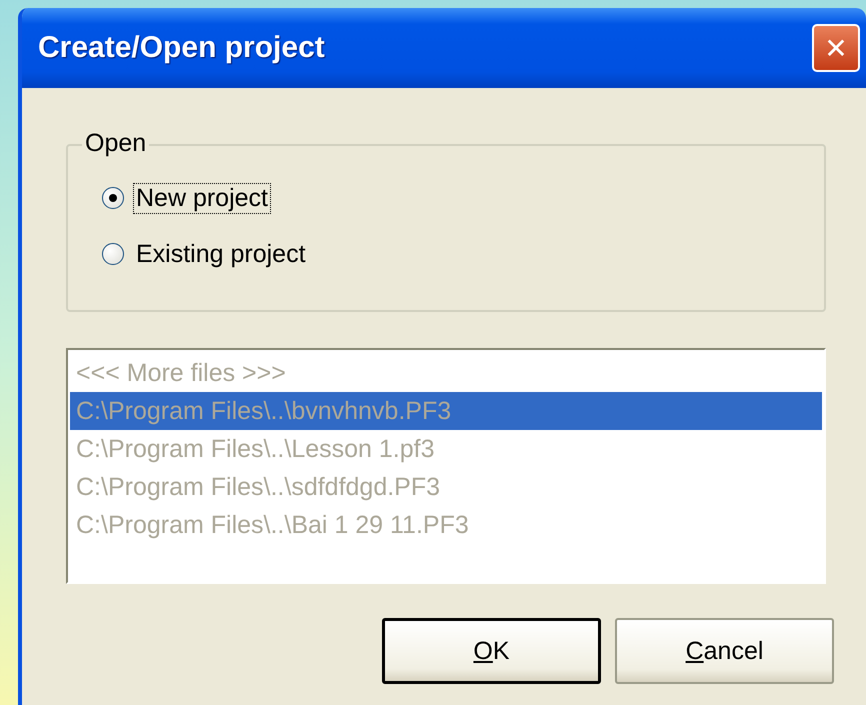  What do you see at coordinates (724, 651) in the screenshot?
I see `dialog-button: Cancel` at bounding box center [724, 651].